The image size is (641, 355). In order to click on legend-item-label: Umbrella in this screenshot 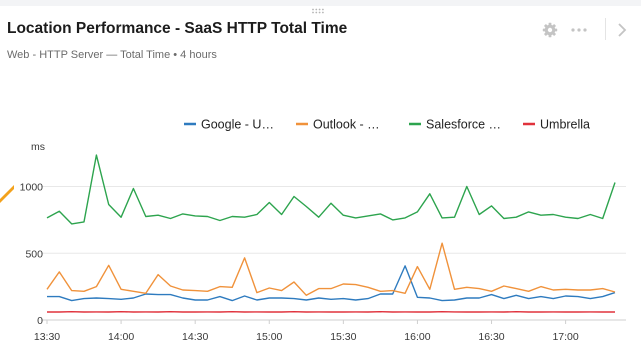, I will do `click(565, 125)`.